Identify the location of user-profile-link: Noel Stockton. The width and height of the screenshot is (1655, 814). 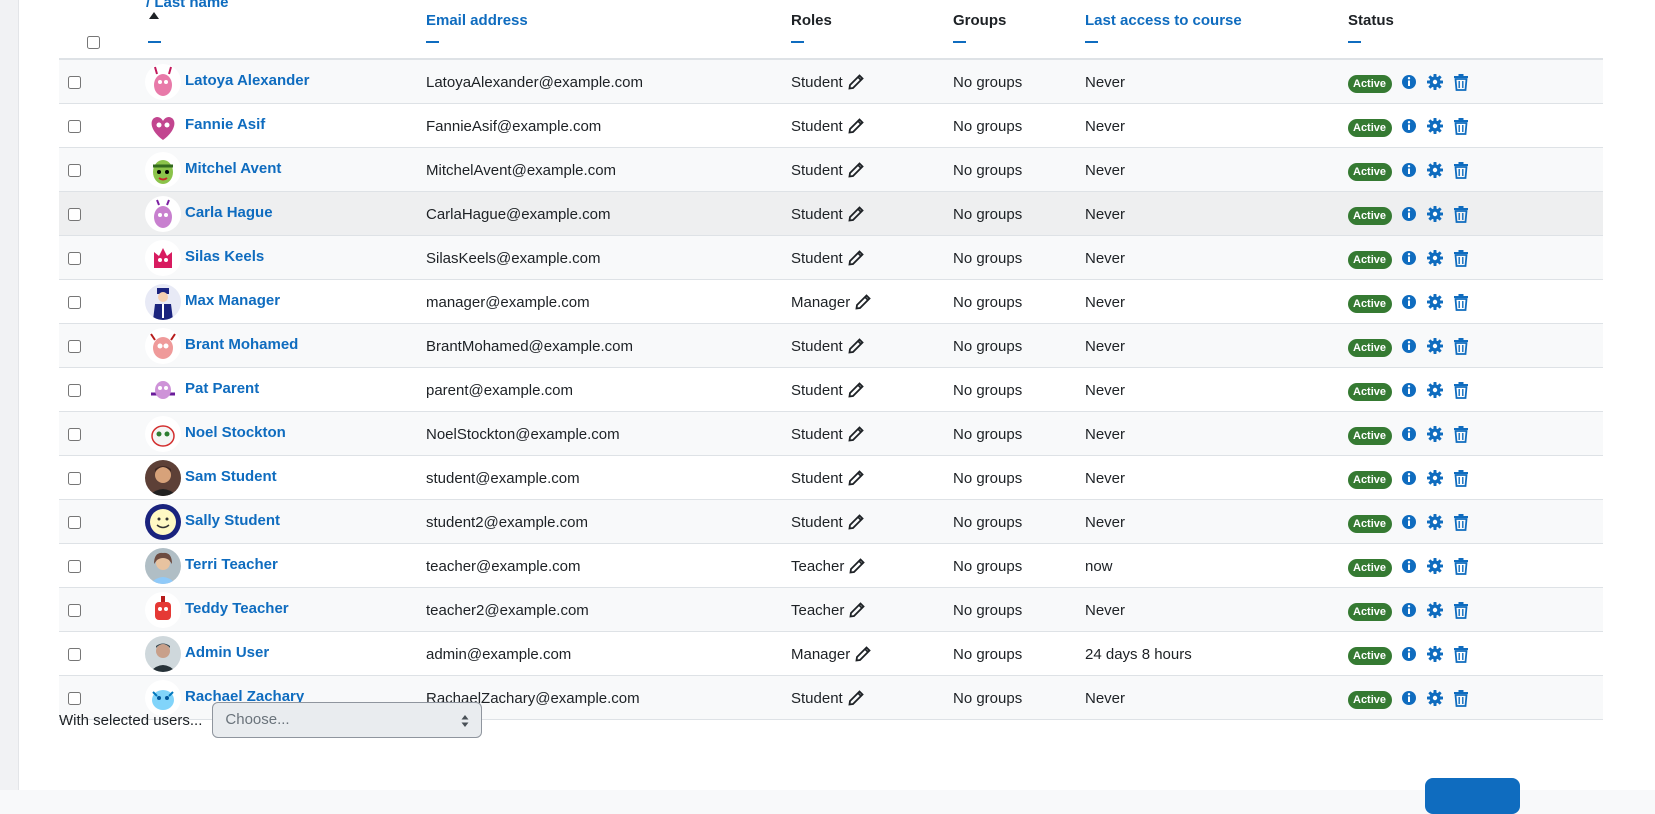
(235, 432).